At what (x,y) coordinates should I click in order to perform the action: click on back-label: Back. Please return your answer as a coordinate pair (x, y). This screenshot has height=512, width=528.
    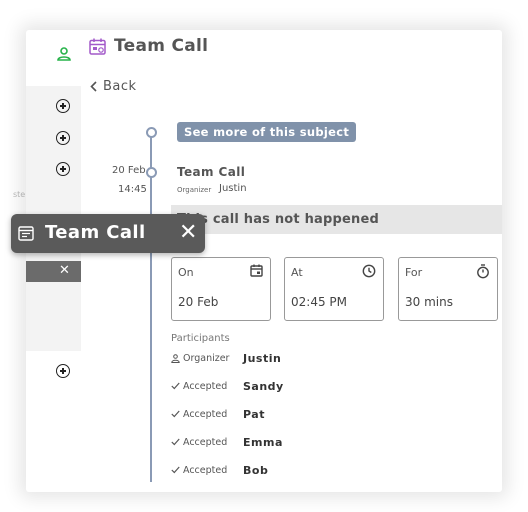
    Looking at the image, I should click on (120, 86).